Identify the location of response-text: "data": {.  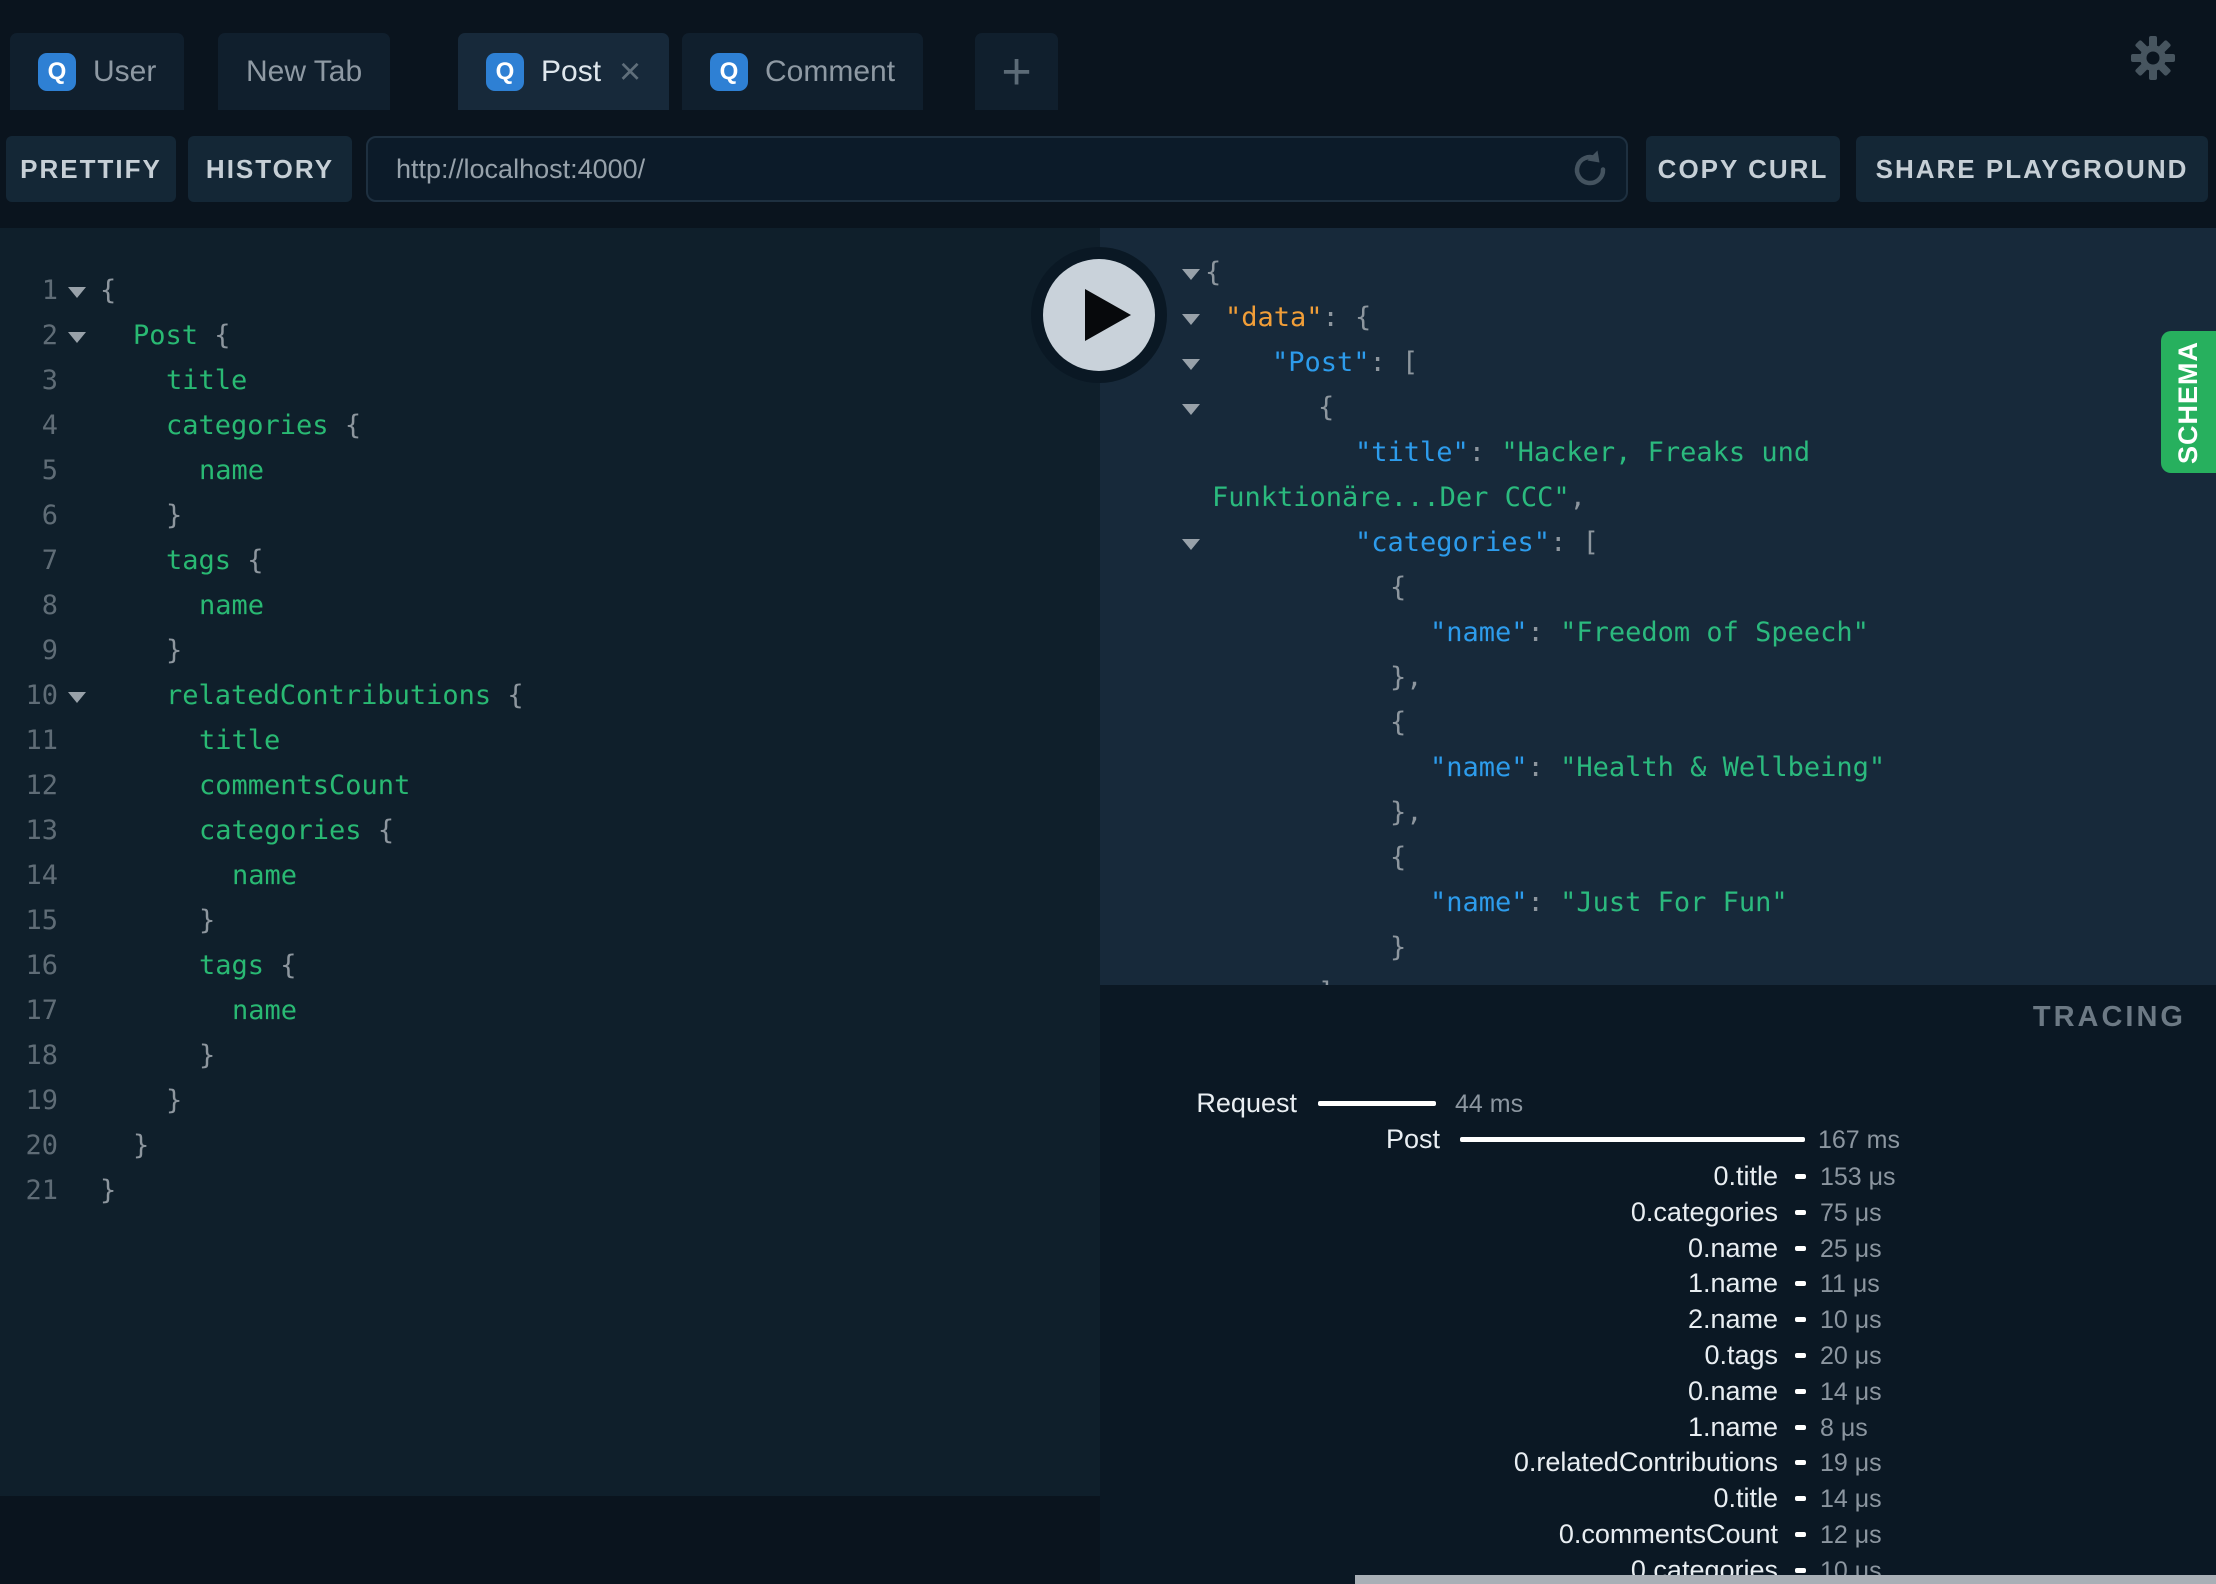
(1298, 317).